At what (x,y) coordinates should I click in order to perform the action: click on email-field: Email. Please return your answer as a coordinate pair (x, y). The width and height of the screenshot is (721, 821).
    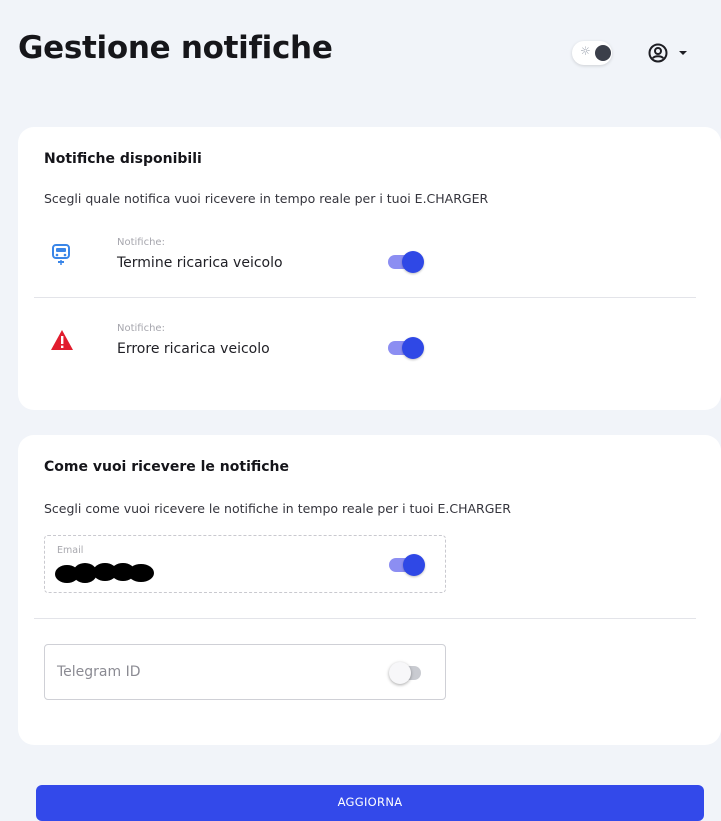
    Looking at the image, I should click on (245, 564).